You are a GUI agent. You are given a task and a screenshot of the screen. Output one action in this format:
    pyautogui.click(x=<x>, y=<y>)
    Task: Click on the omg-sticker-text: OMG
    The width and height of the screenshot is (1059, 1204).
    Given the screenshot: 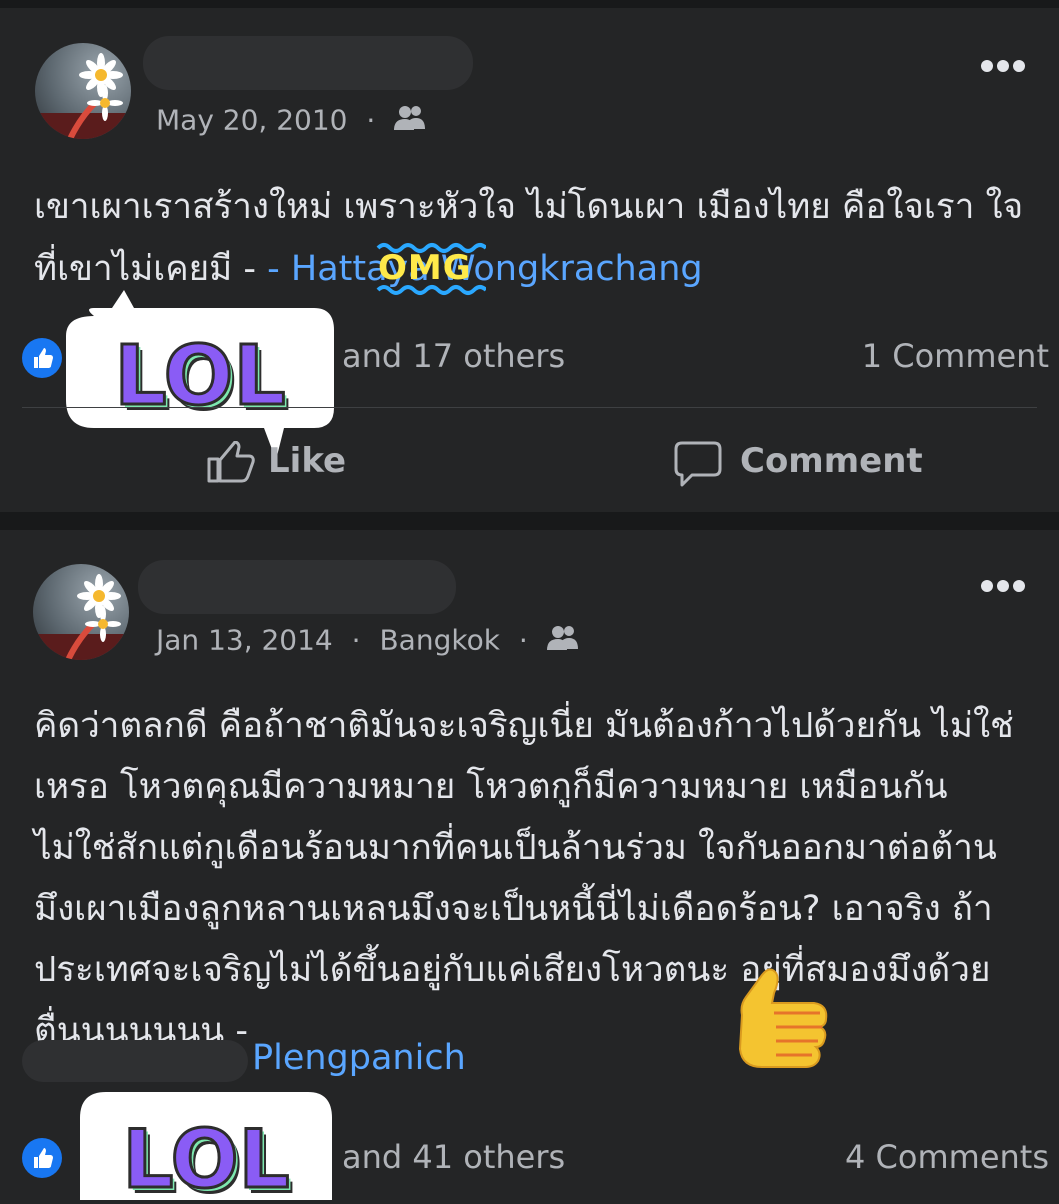 What is the action you would take?
    pyautogui.click(x=425, y=268)
    